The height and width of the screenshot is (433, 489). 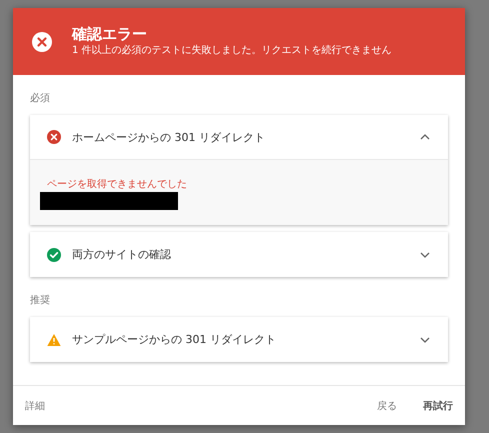 I want to click on check-icon, so click(x=54, y=255).